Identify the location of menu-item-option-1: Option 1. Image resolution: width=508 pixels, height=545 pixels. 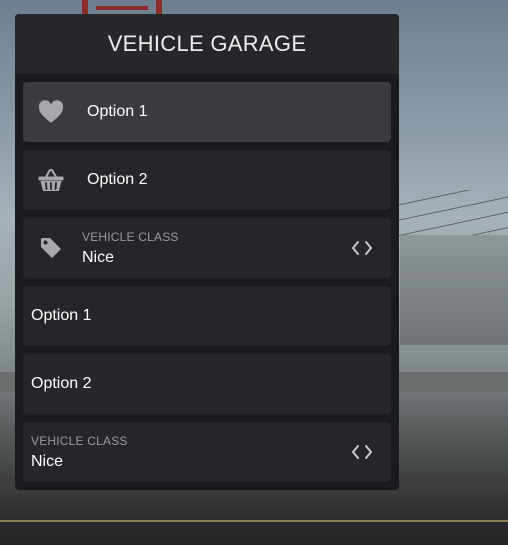
(207, 112).